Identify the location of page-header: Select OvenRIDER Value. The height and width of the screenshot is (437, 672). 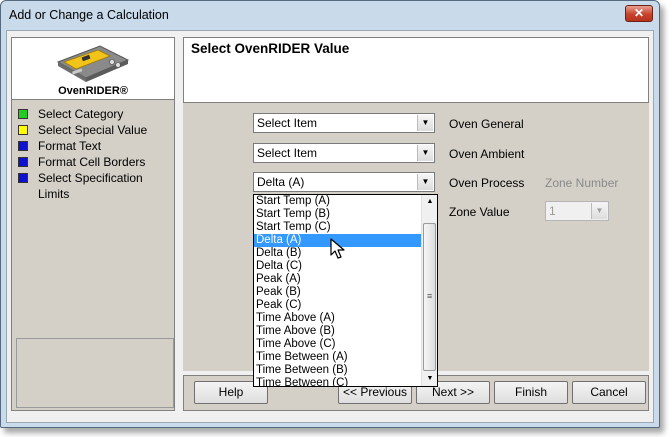
(416, 70).